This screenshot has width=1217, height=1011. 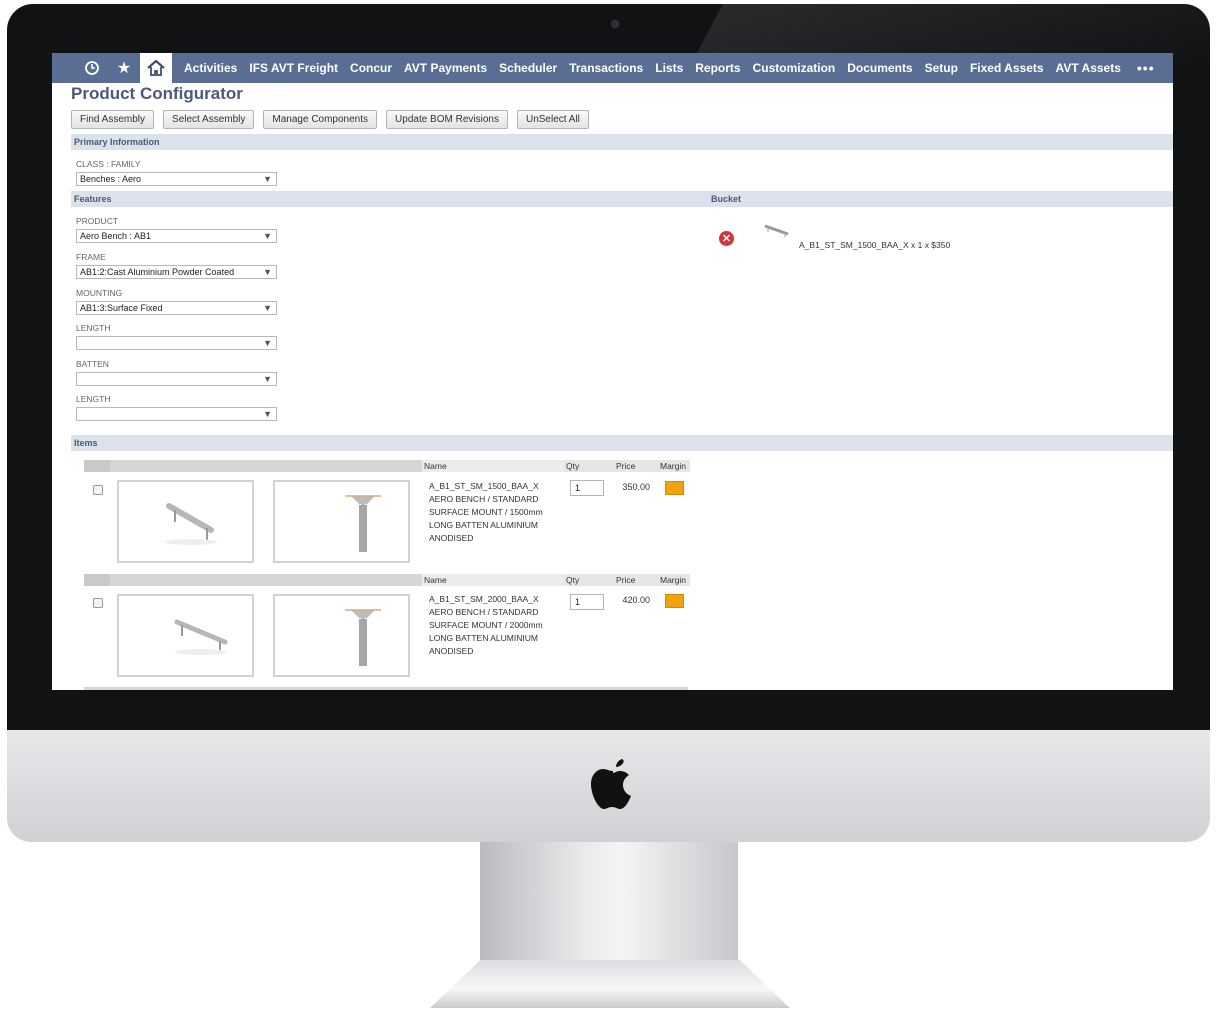 I want to click on section-features: Features Bucket, so click(x=622, y=199).